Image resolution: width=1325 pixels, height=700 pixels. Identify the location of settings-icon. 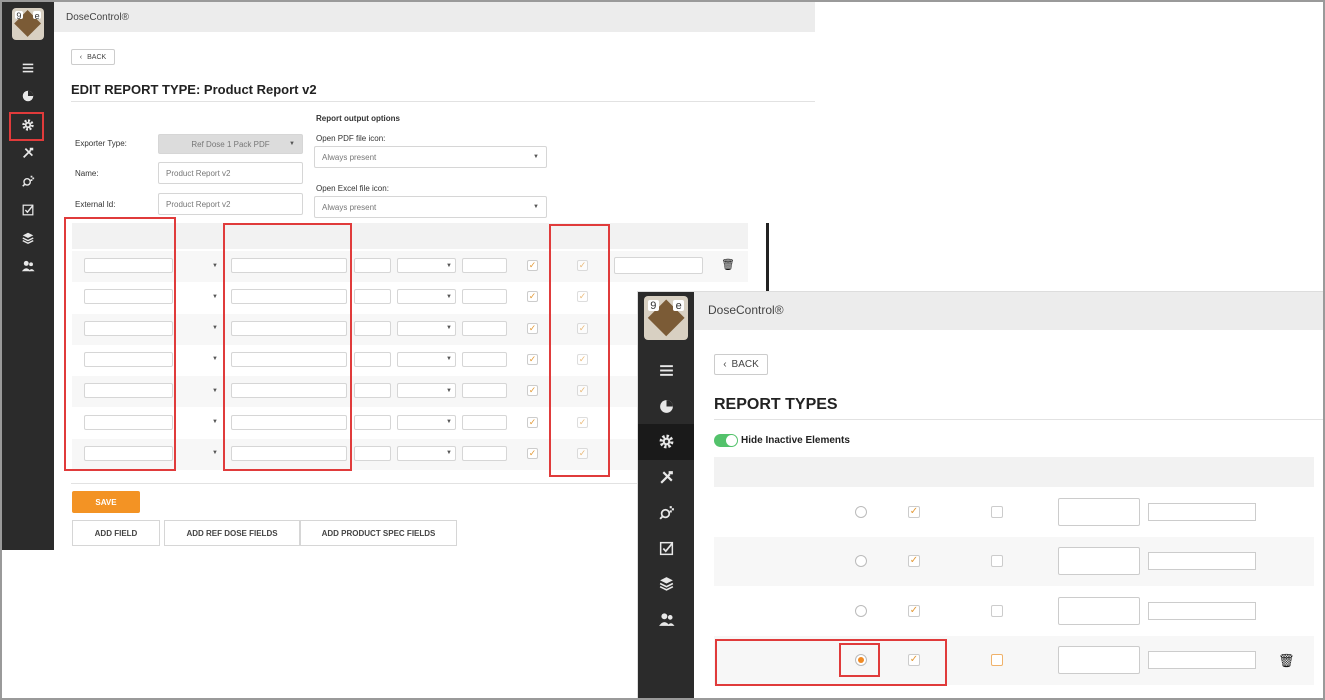
(666, 441).